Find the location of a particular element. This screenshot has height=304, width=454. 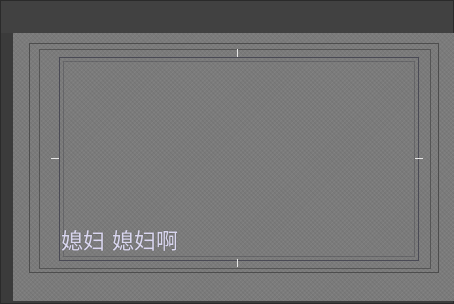

center-guide-right-tick is located at coordinates (419, 158).